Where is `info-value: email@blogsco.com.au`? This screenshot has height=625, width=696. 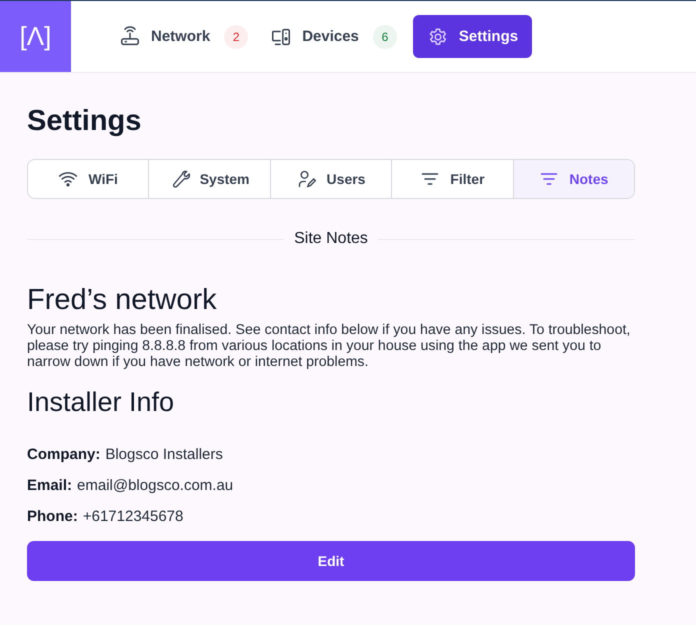 info-value: email@blogsco.com.au is located at coordinates (155, 485).